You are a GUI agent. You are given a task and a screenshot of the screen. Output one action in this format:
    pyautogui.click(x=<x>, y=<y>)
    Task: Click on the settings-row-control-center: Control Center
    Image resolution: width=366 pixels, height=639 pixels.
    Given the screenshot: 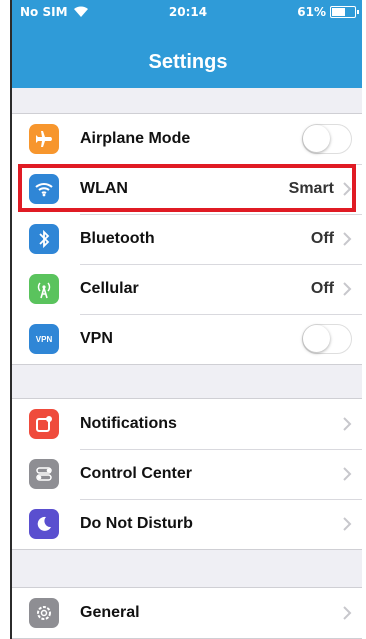 What is the action you would take?
    pyautogui.click(x=187, y=474)
    